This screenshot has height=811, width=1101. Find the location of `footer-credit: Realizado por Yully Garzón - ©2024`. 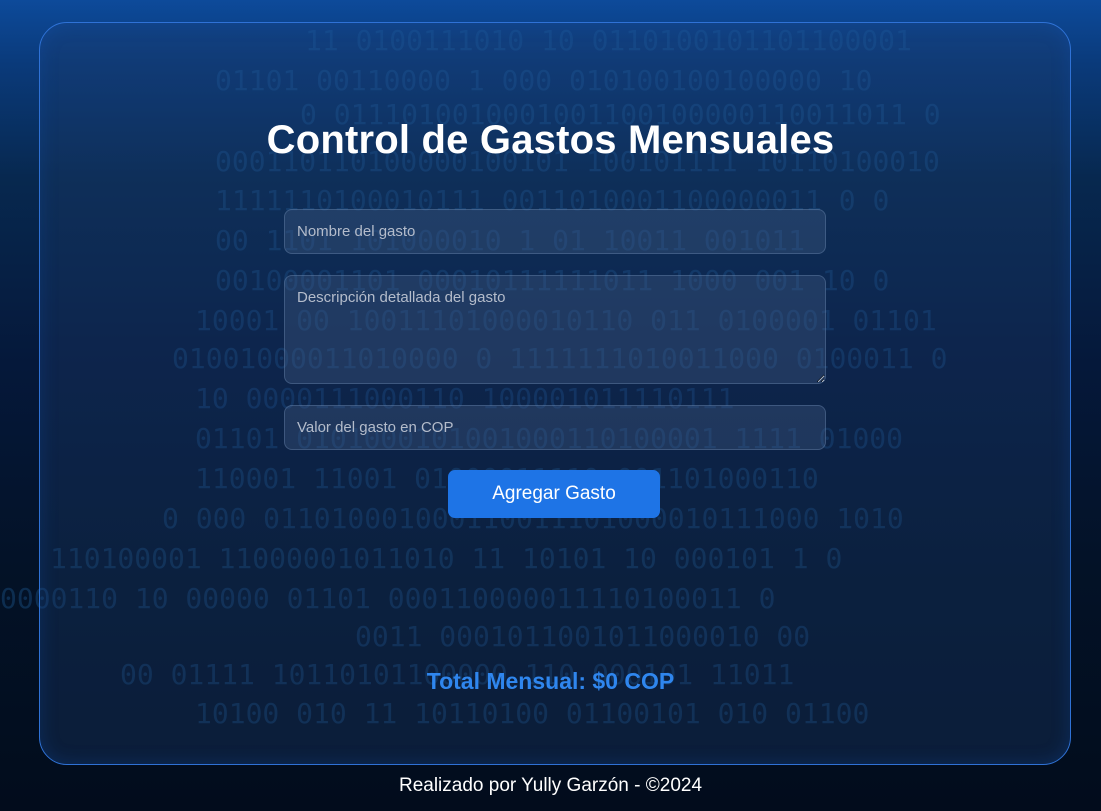

footer-credit: Realizado por Yully Garzón - ©2024 is located at coordinates (550, 785).